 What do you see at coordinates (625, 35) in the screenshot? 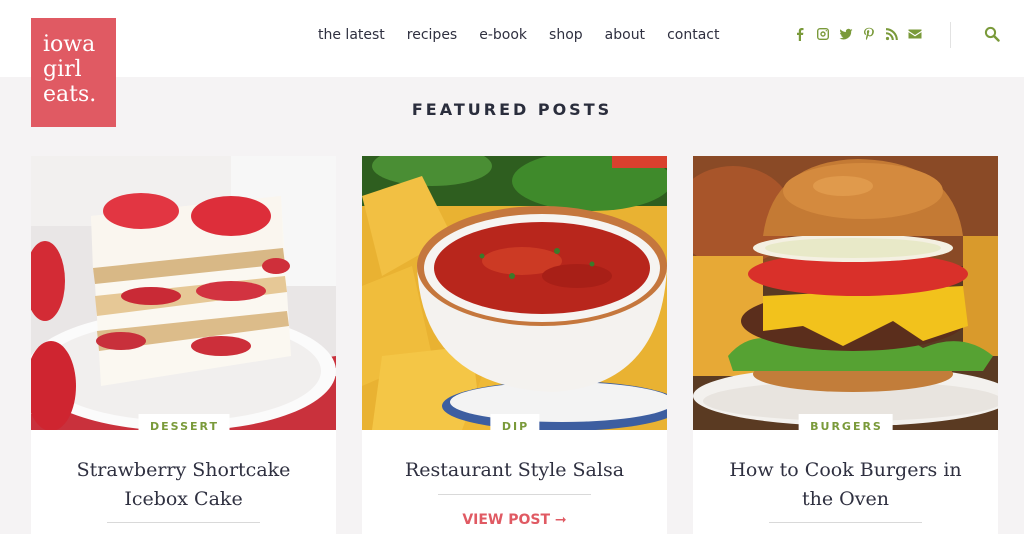
I see `nav-item-about: about` at bounding box center [625, 35].